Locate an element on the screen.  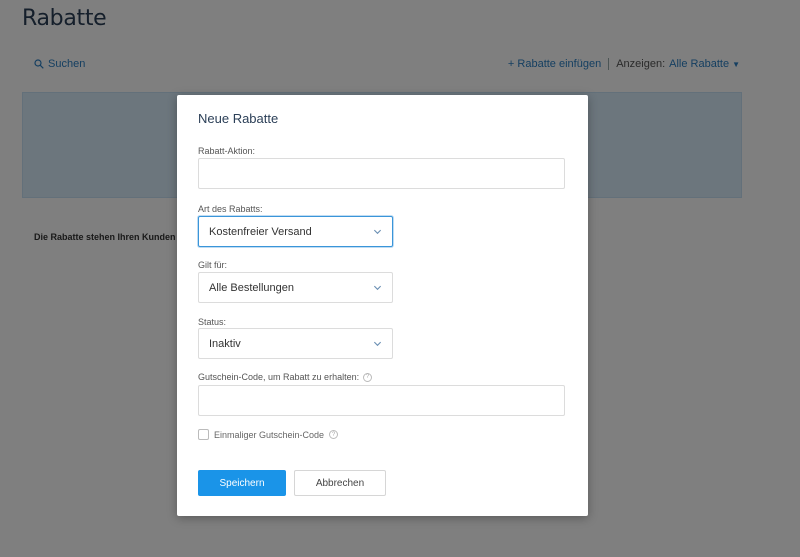
save-button: Speichern is located at coordinates (242, 483).